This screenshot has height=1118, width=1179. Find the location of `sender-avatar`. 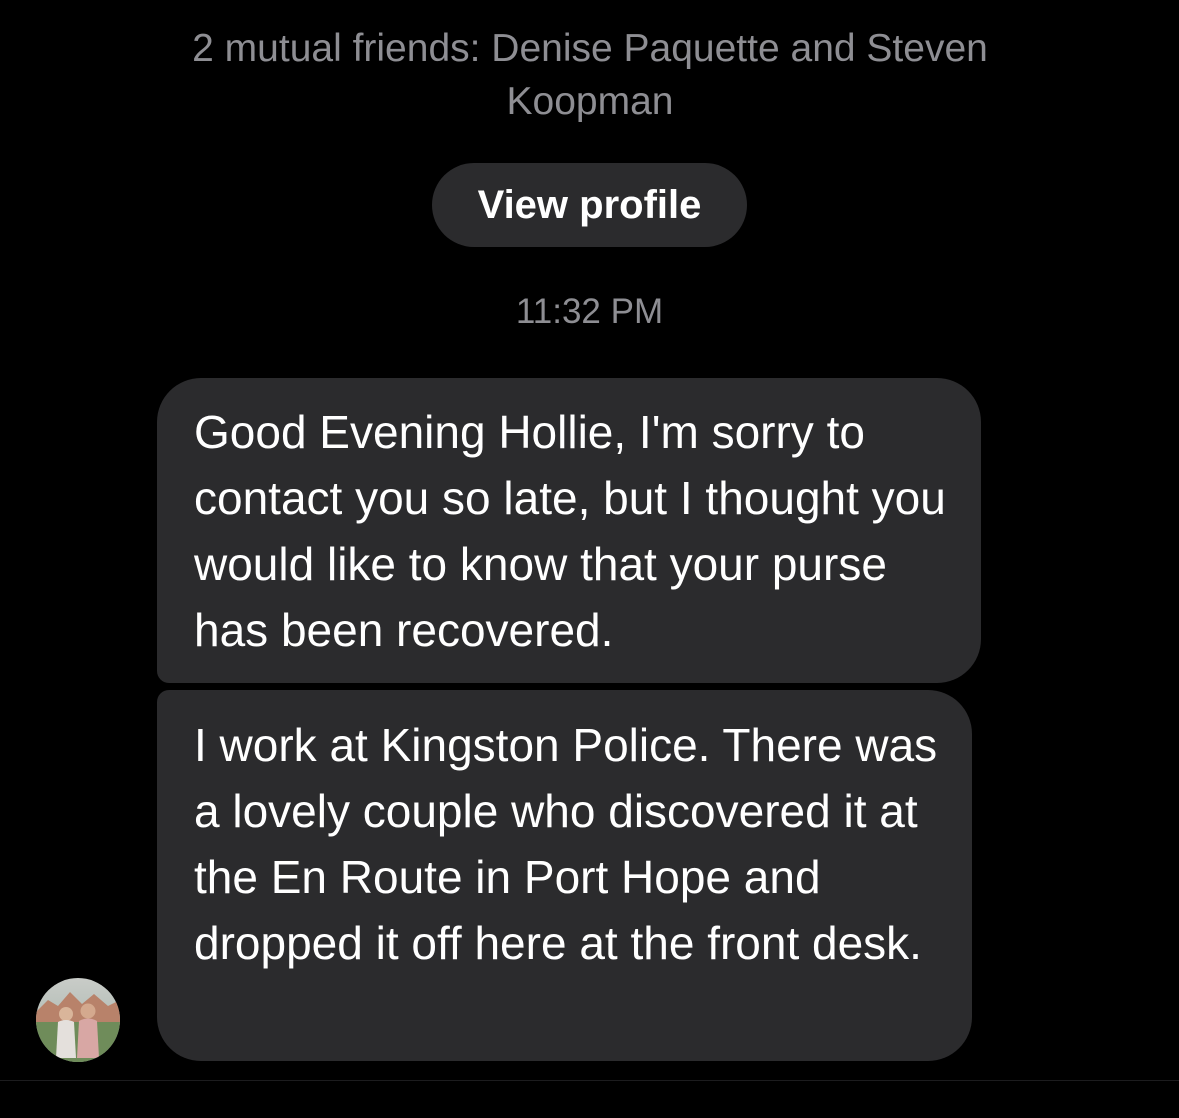

sender-avatar is located at coordinates (78, 1020).